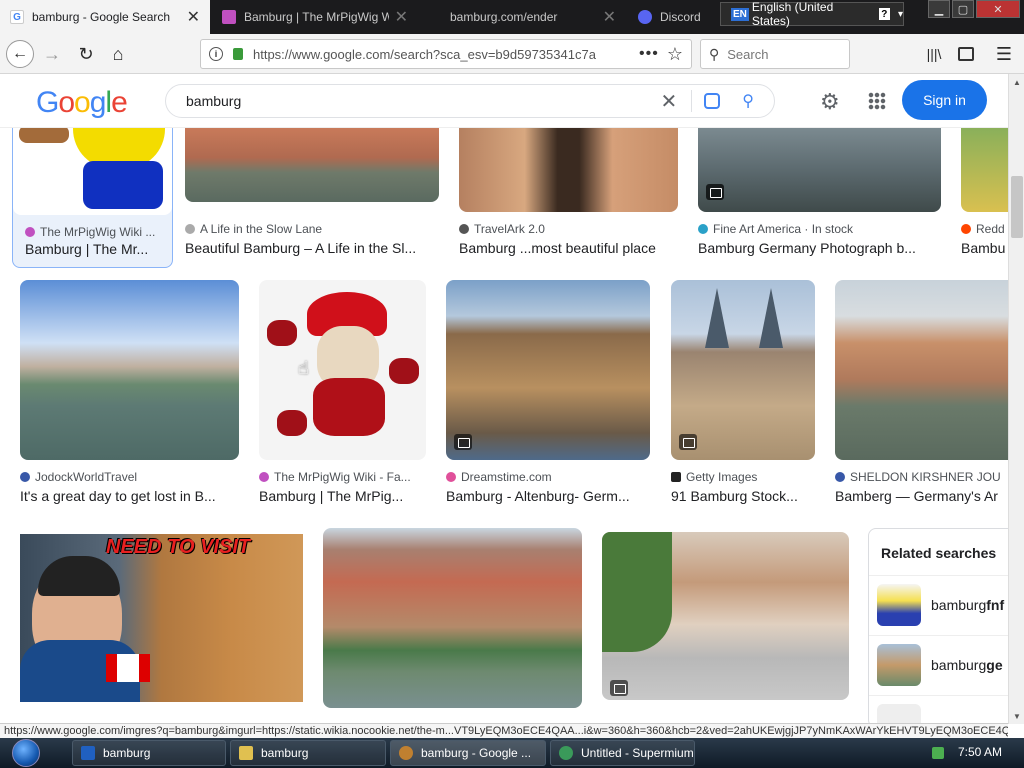 The height and width of the screenshot is (768, 1024). What do you see at coordinates (315, 17) in the screenshot?
I see `tab-wiki: Bamburg | The MrPigWig Wiki ✕` at bounding box center [315, 17].